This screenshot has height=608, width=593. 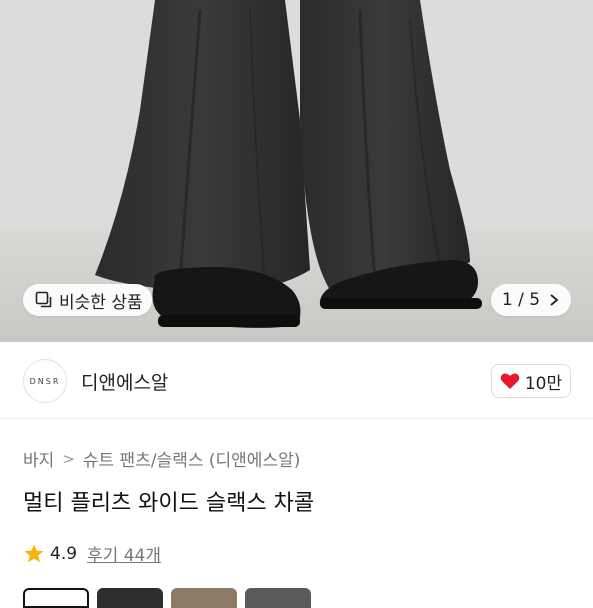 I want to click on color-thumbnails, so click(x=167, y=598).